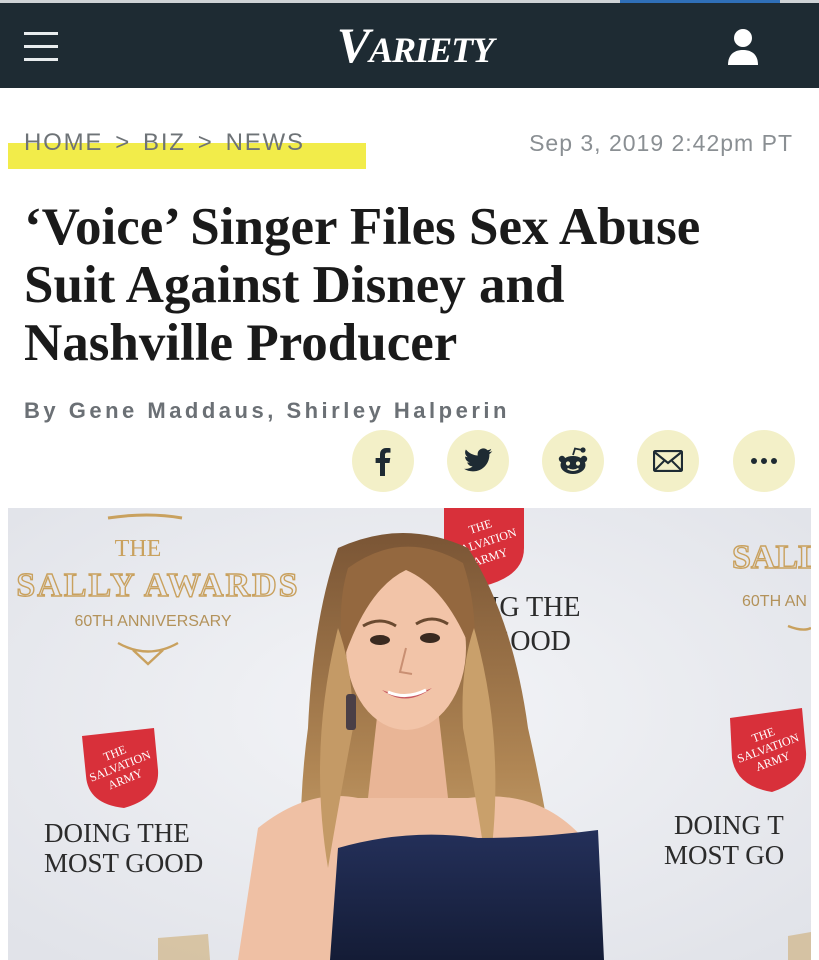 The height and width of the screenshot is (960, 819). I want to click on hamburger-menu-icon, so click(42, 47).